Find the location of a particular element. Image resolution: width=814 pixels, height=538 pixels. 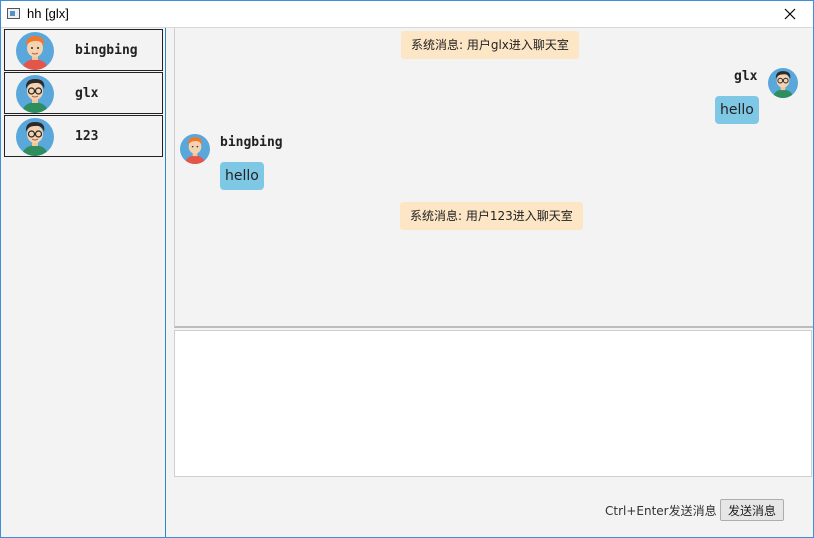

system-message: 系统消息: 用户123进入聊天室 is located at coordinates (491, 216).